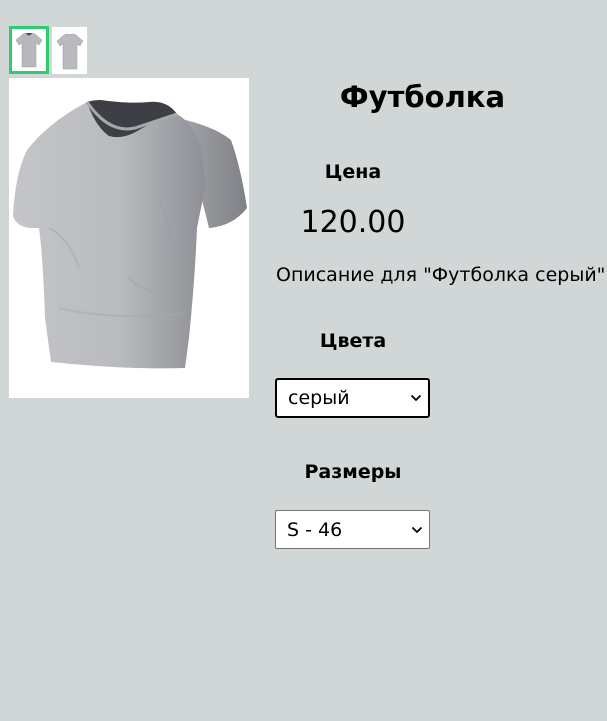  I want to click on colors-label: Цвета, so click(353, 341).